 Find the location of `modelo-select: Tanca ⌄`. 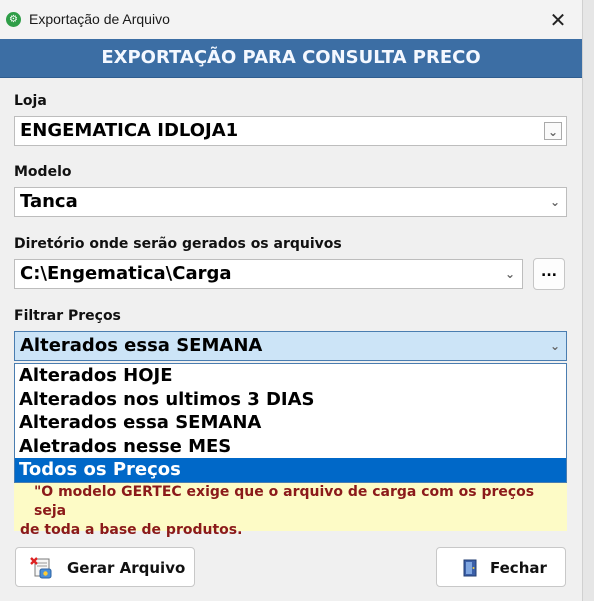

modelo-select: Tanca ⌄ is located at coordinates (290, 202).